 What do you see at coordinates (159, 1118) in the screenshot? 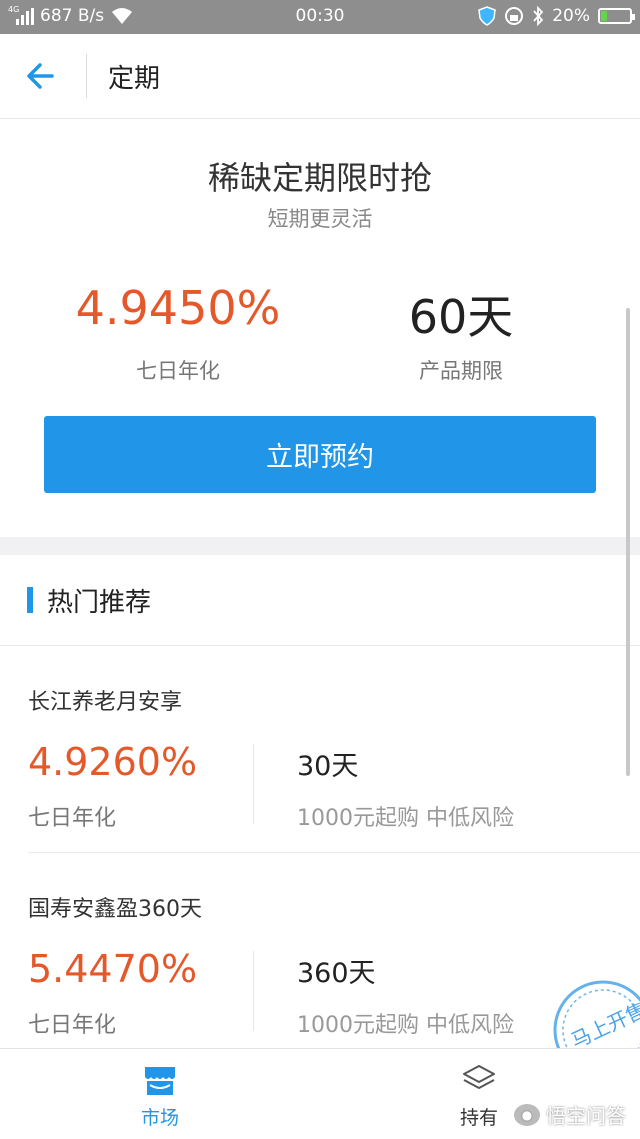
I see `nav-label: 市场` at bounding box center [159, 1118].